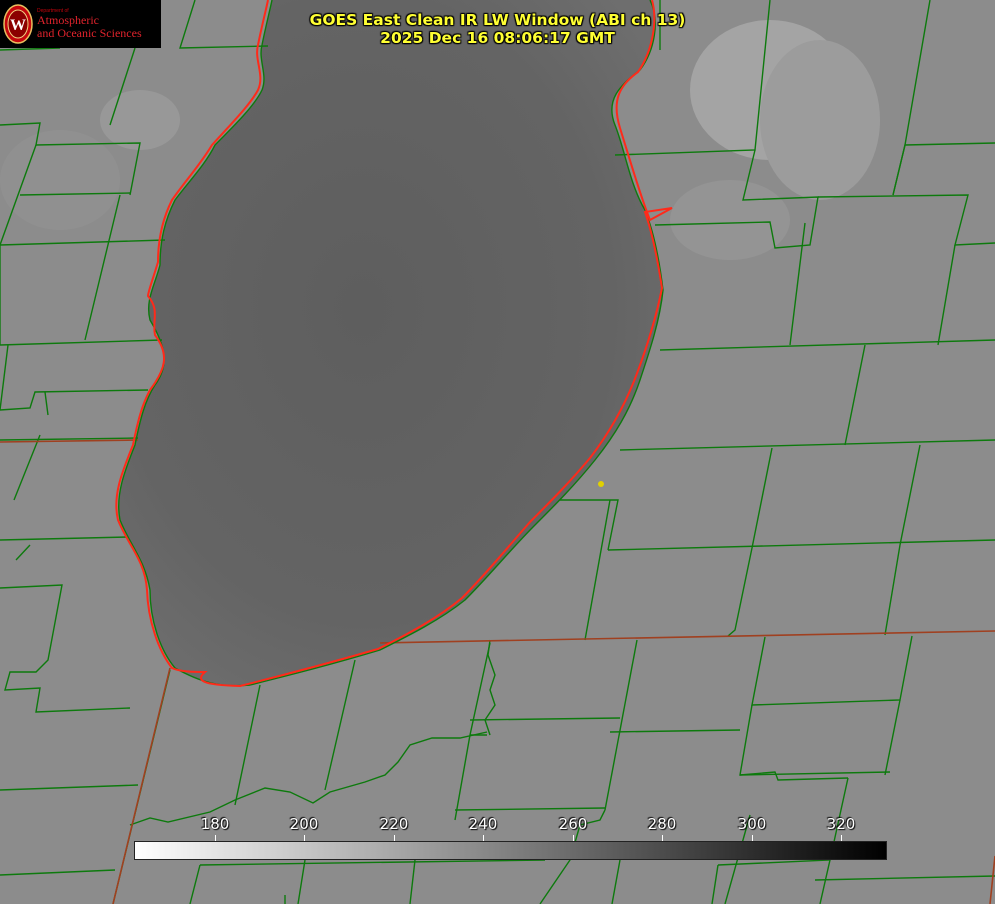  Describe the element at coordinates (841, 824) in the screenshot. I see `colorbar-tick-label: 320` at that location.